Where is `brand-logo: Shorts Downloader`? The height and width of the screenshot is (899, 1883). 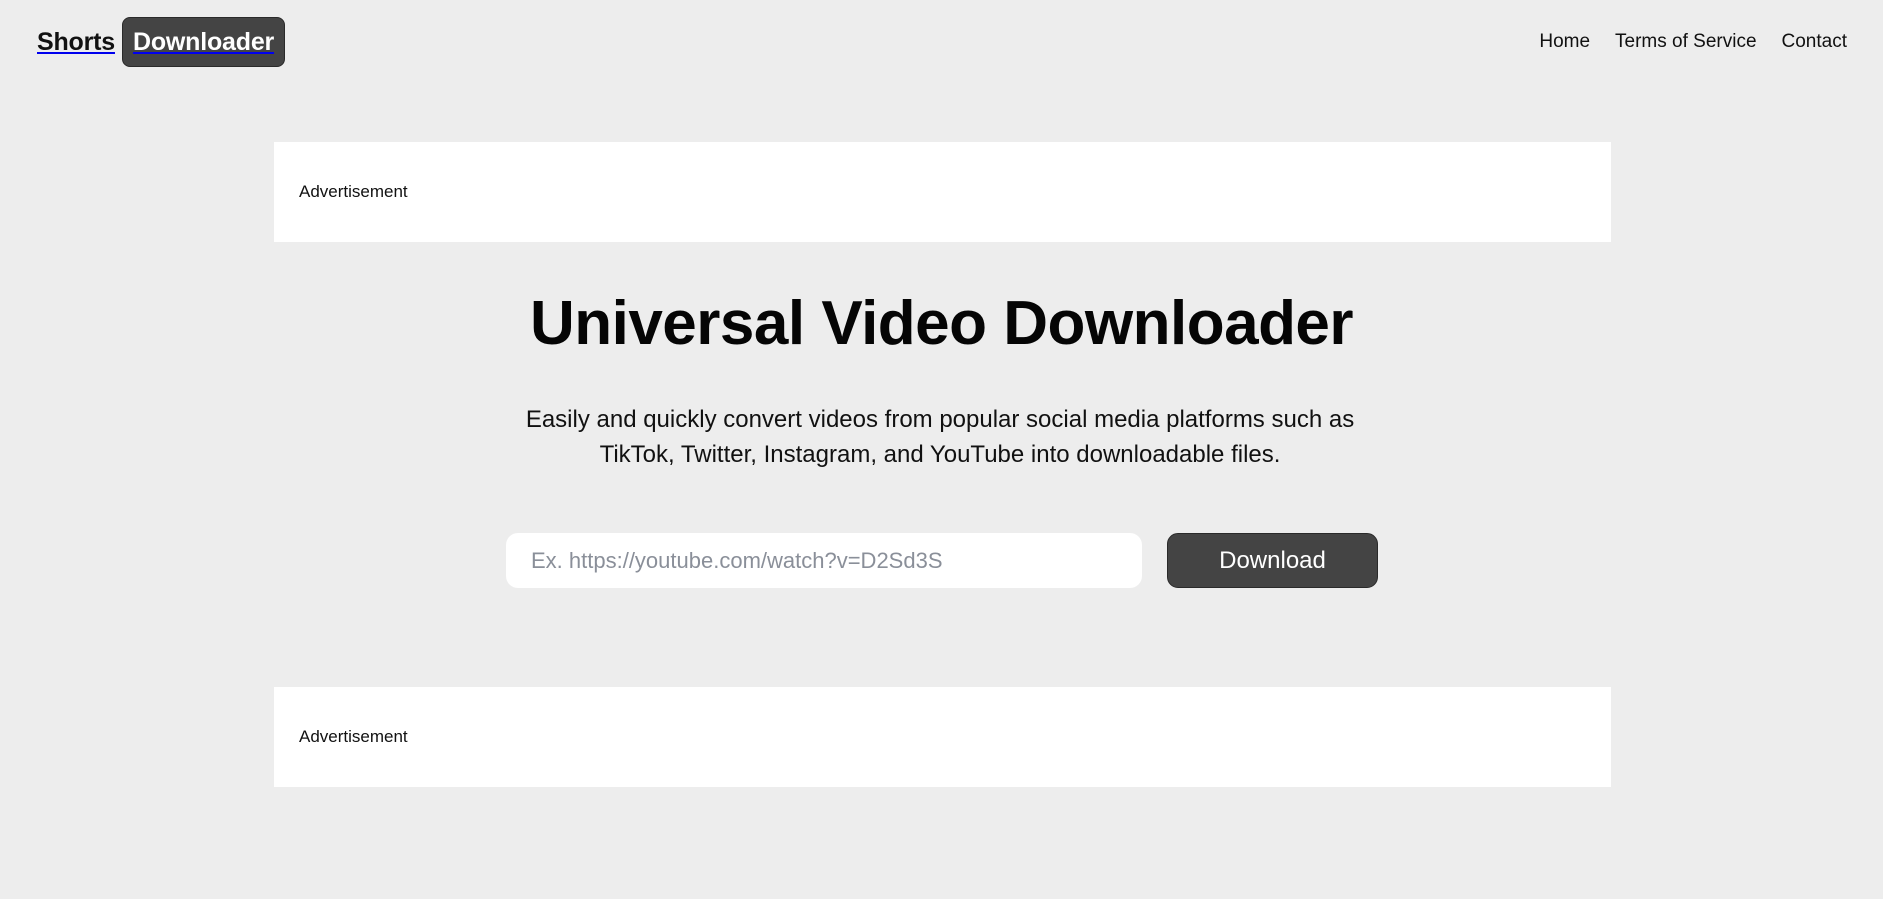 brand-logo: Shorts Downloader is located at coordinates (161, 42).